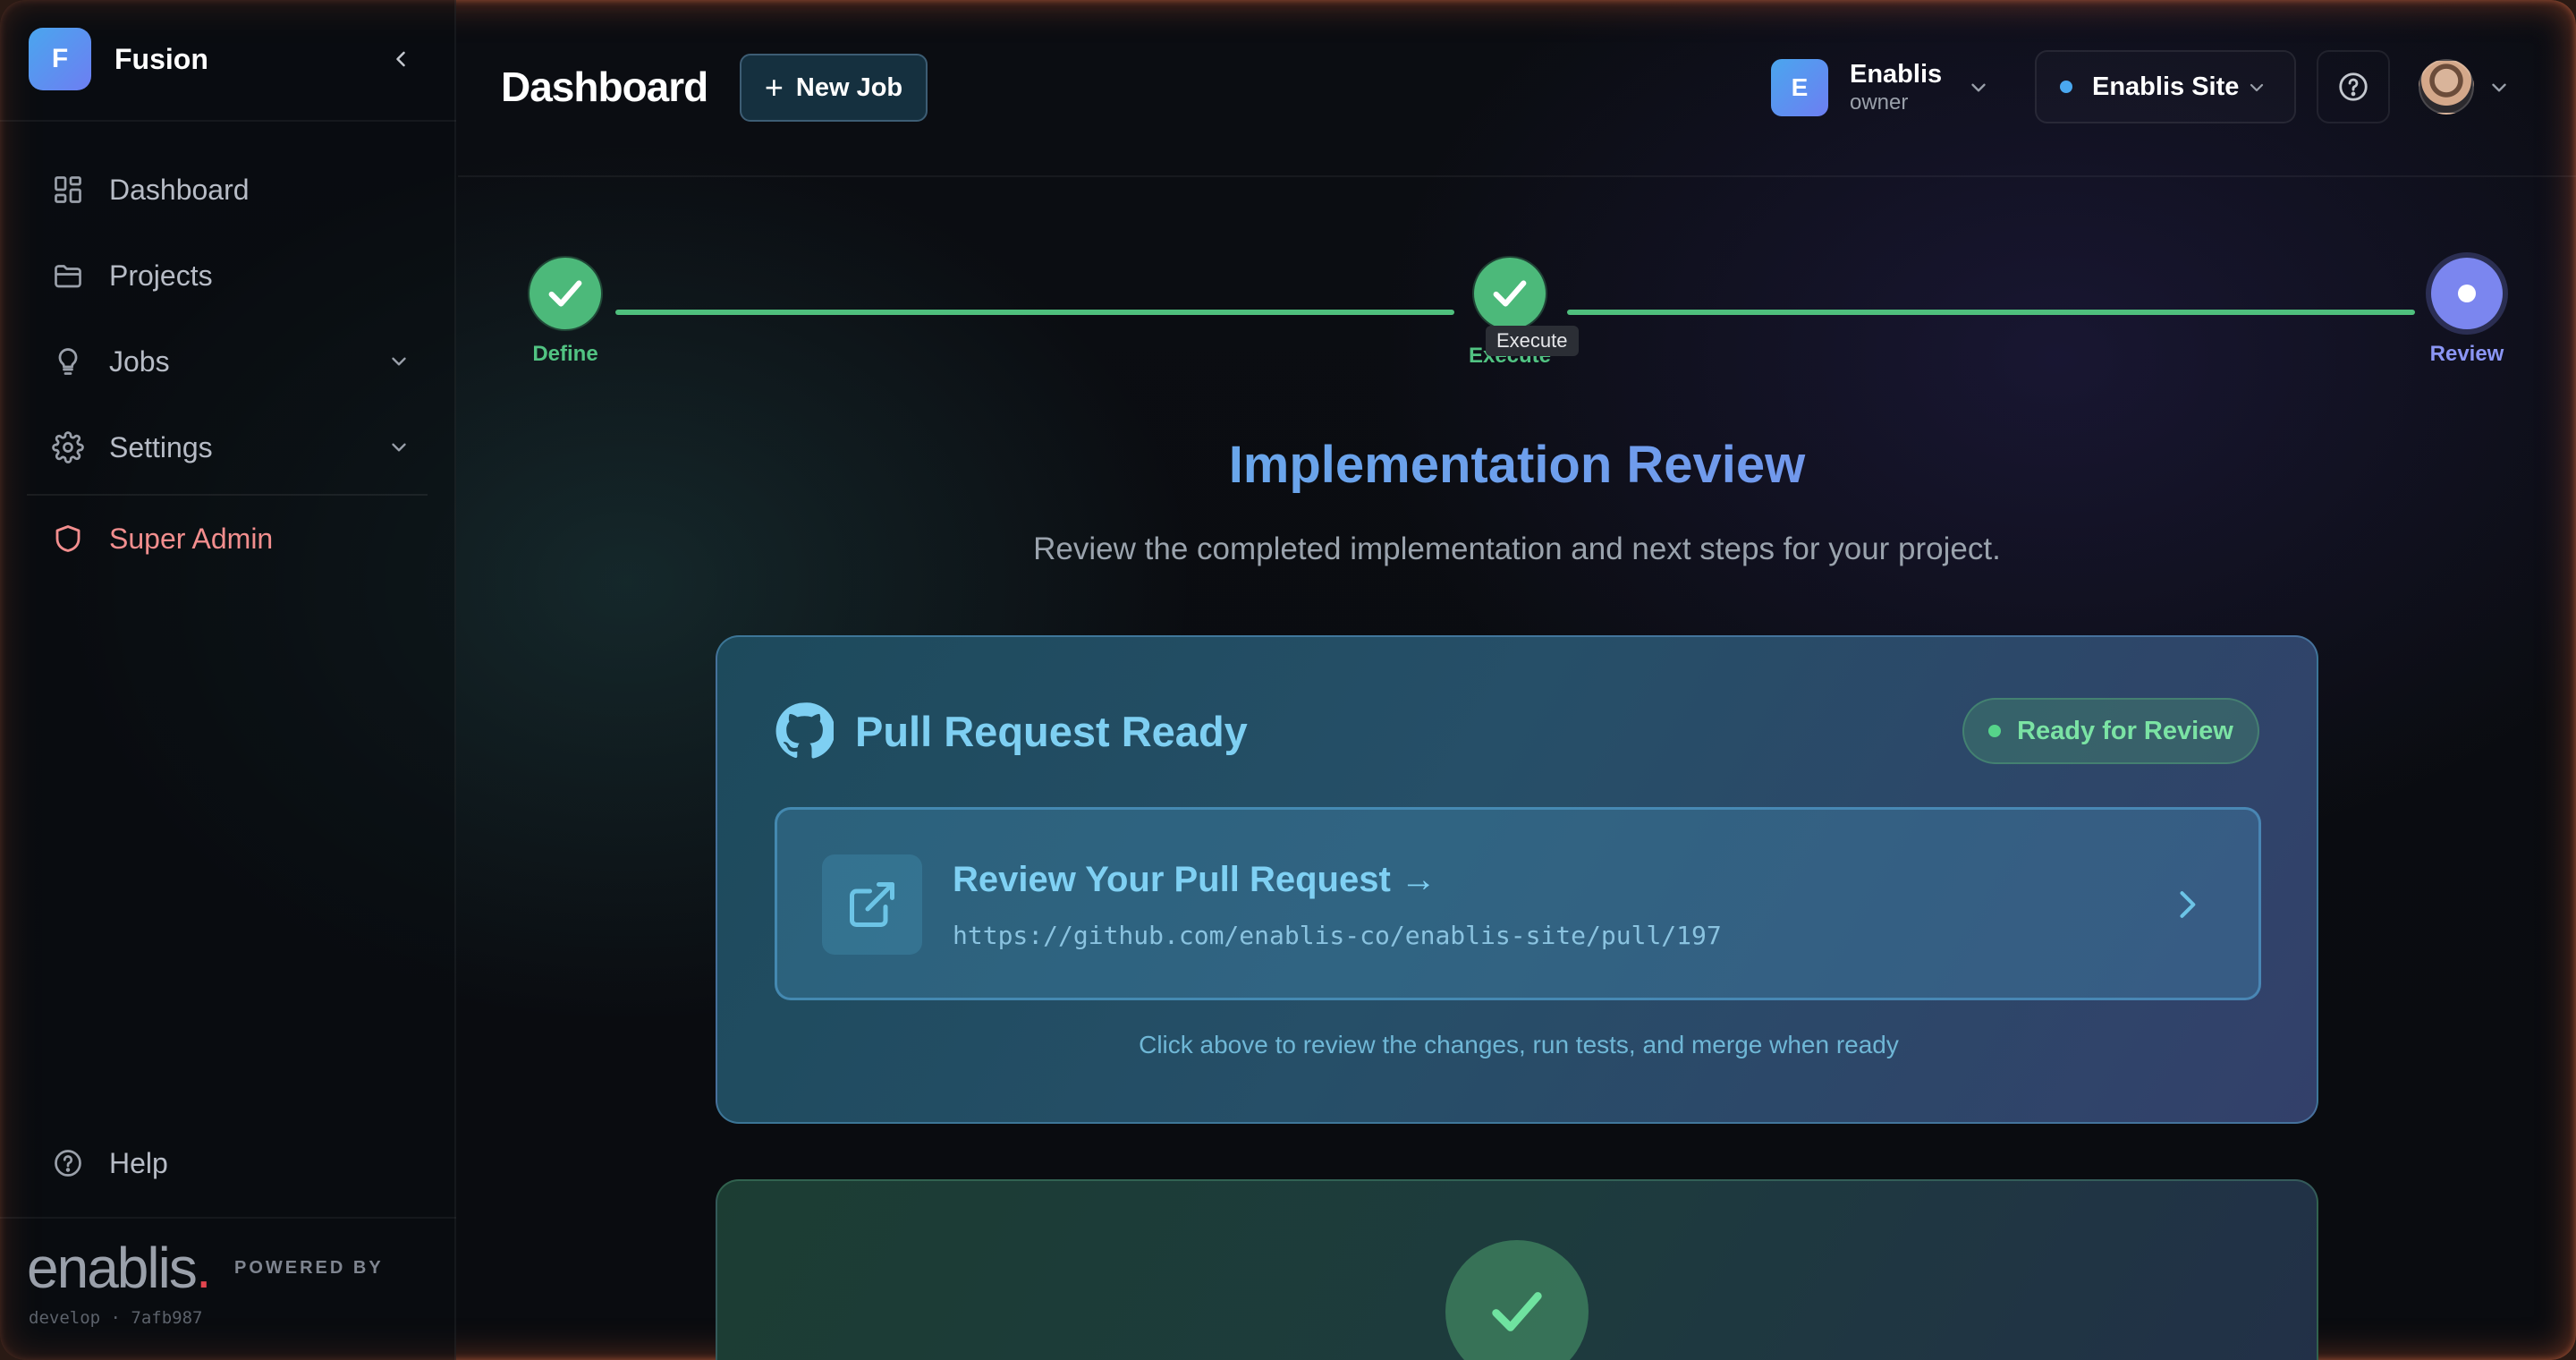  Describe the element at coordinates (1532, 341) in the screenshot. I see `tooltip: Execute` at that location.